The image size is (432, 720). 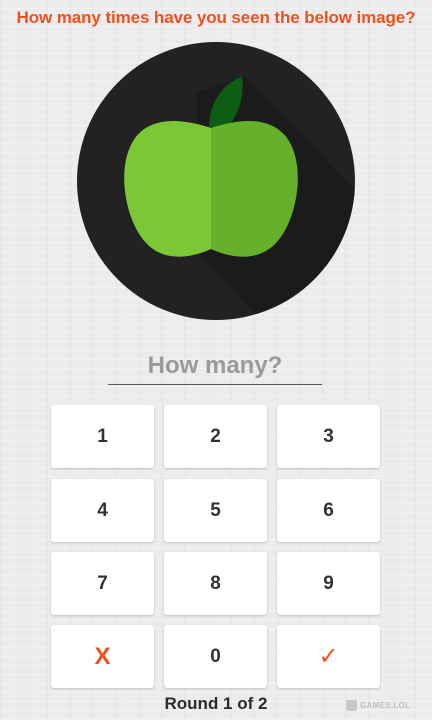 What do you see at coordinates (215, 436) in the screenshot?
I see `key-2: 2` at bounding box center [215, 436].